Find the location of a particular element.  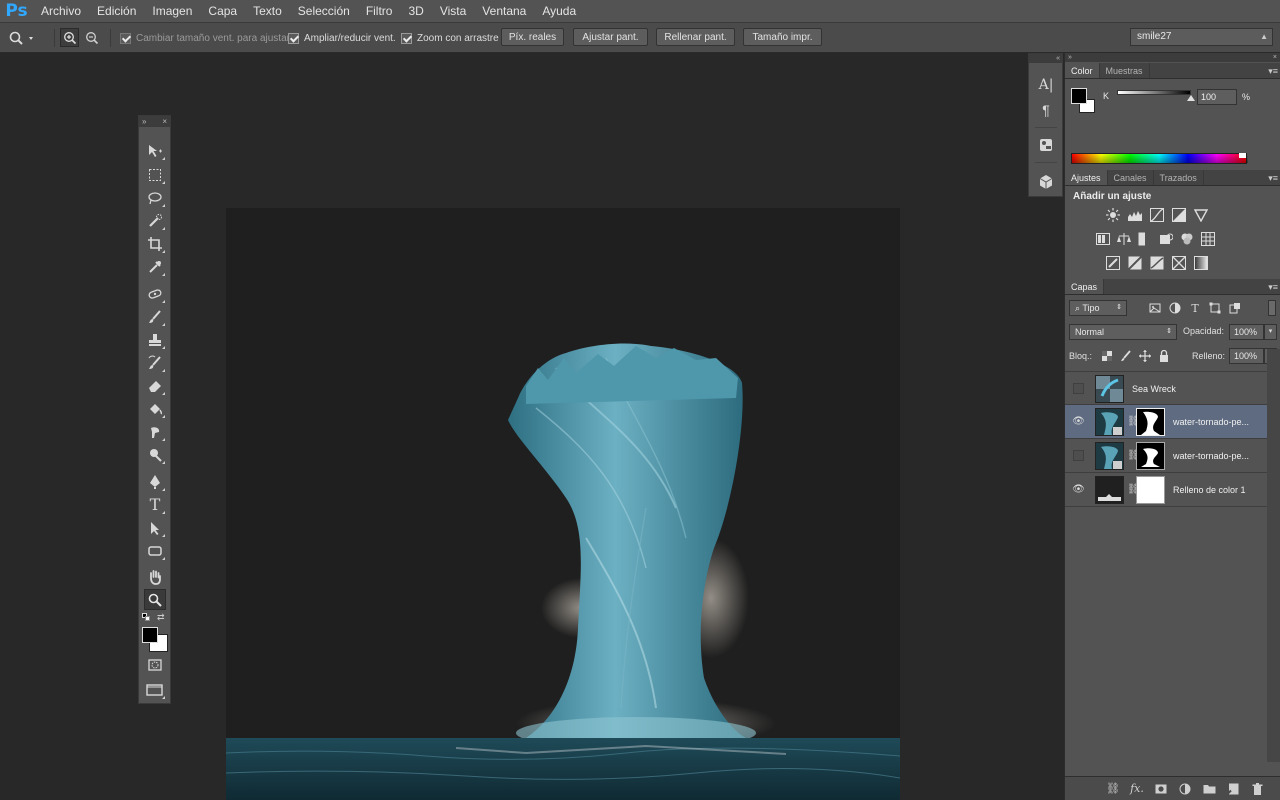

brush-tool is located at coordinates (155, 316).